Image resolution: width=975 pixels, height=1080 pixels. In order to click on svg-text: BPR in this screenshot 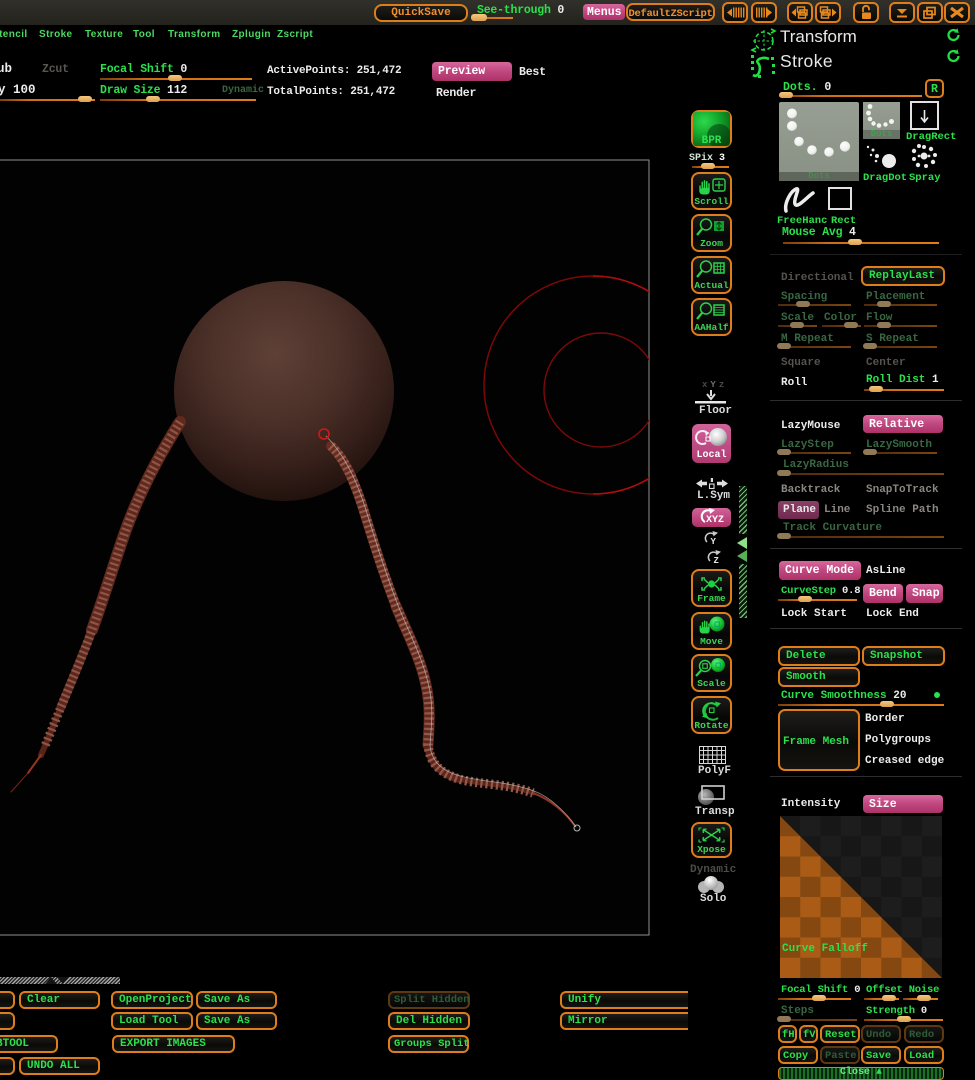, I will do `click(712, 140)`.